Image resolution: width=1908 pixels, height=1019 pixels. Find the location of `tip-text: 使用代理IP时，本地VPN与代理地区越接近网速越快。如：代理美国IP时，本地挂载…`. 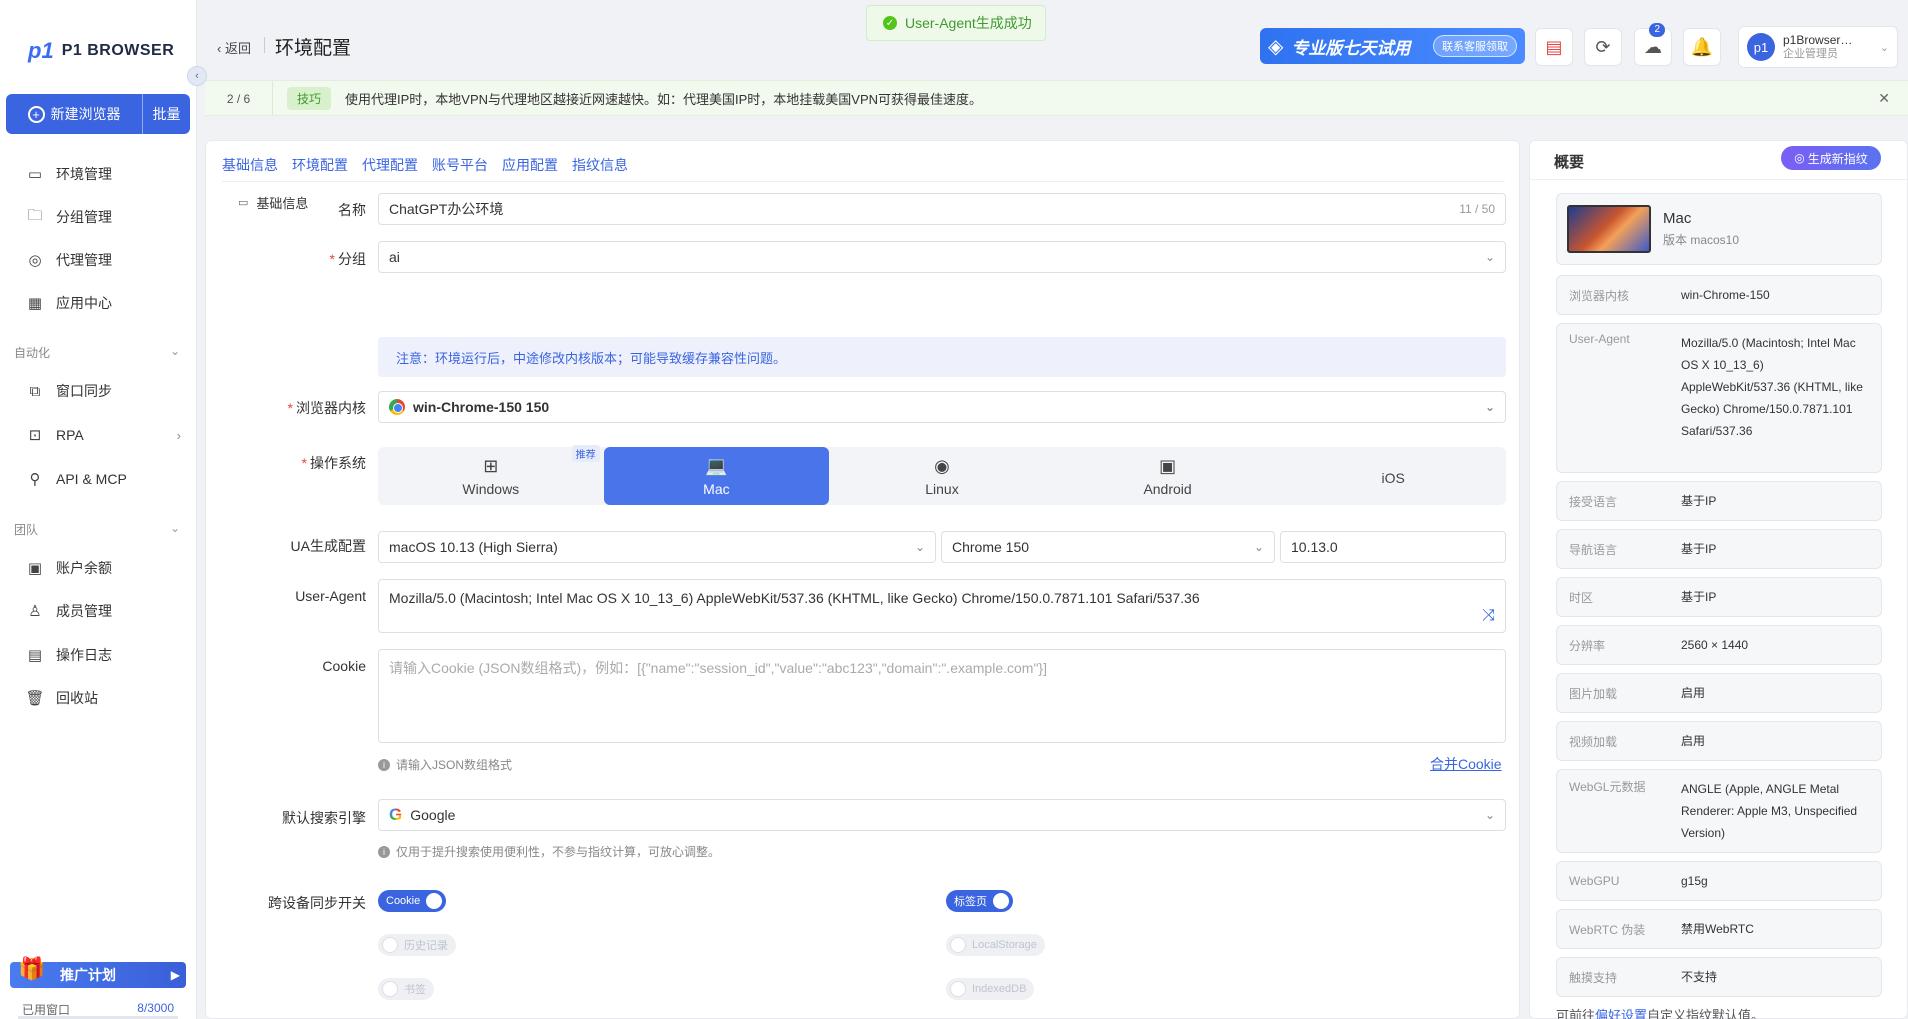

tip-text: 使用代理IP时，本地VPN与代理地区越接近网速越快。如：代理美国IP时，本地挂载… is located at coordinates (664, 99).